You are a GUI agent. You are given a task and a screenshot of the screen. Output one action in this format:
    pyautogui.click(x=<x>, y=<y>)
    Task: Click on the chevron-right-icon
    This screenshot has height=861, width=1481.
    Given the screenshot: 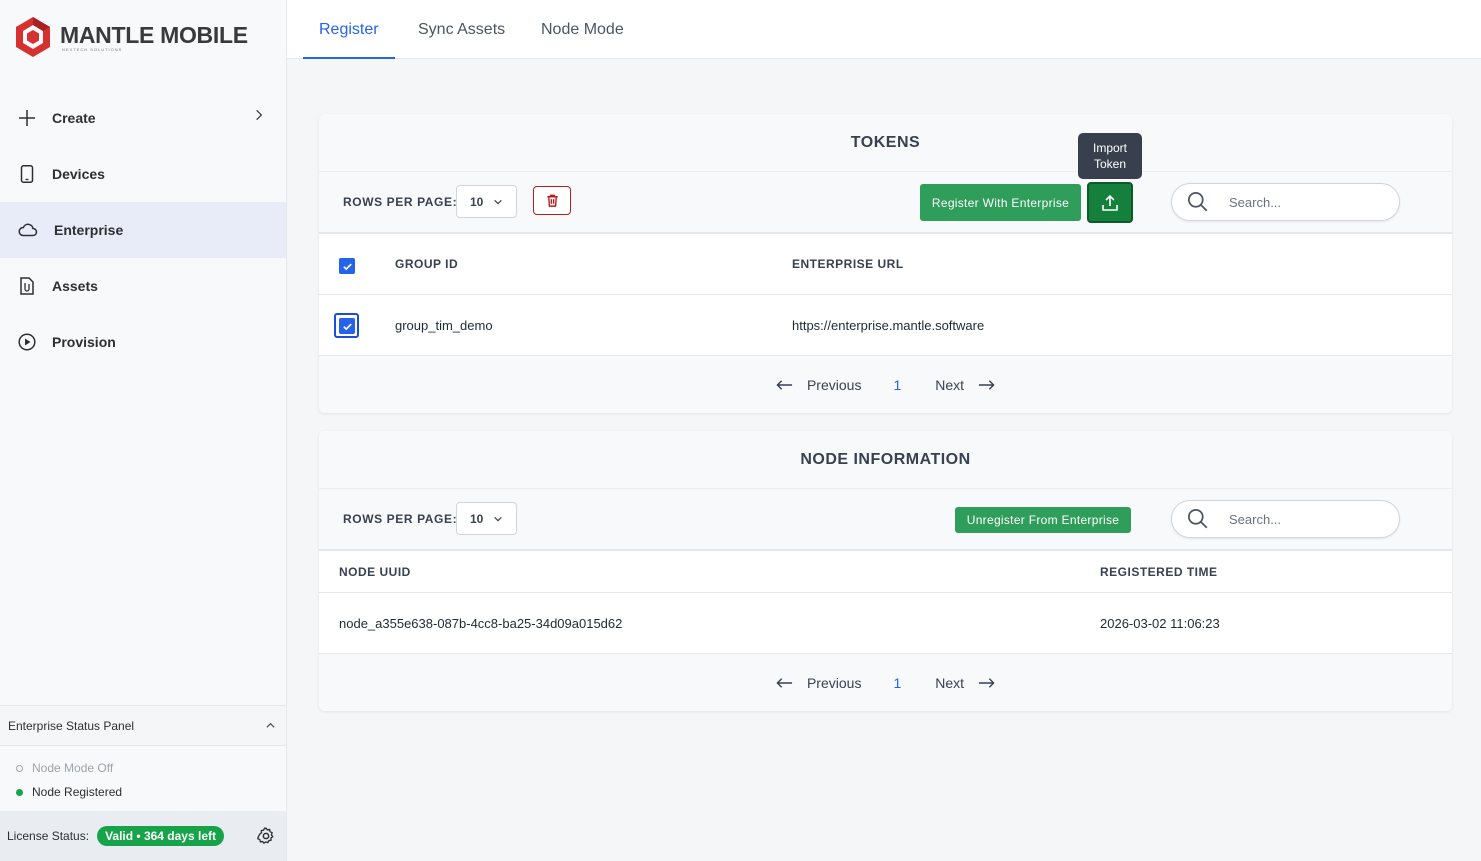 What is the action you would take?
    pyautogui.click(x=259, y=115)
    